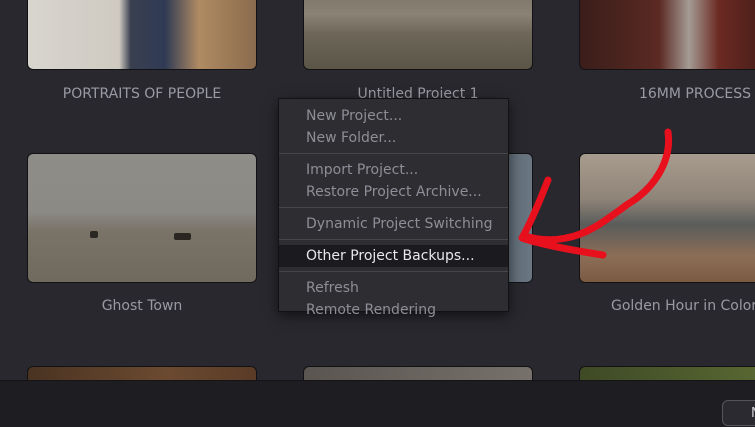 This screenshot has height=427, width=755. I want to click on project-label-ghost-town: Ghost Town, so click(142, 306).